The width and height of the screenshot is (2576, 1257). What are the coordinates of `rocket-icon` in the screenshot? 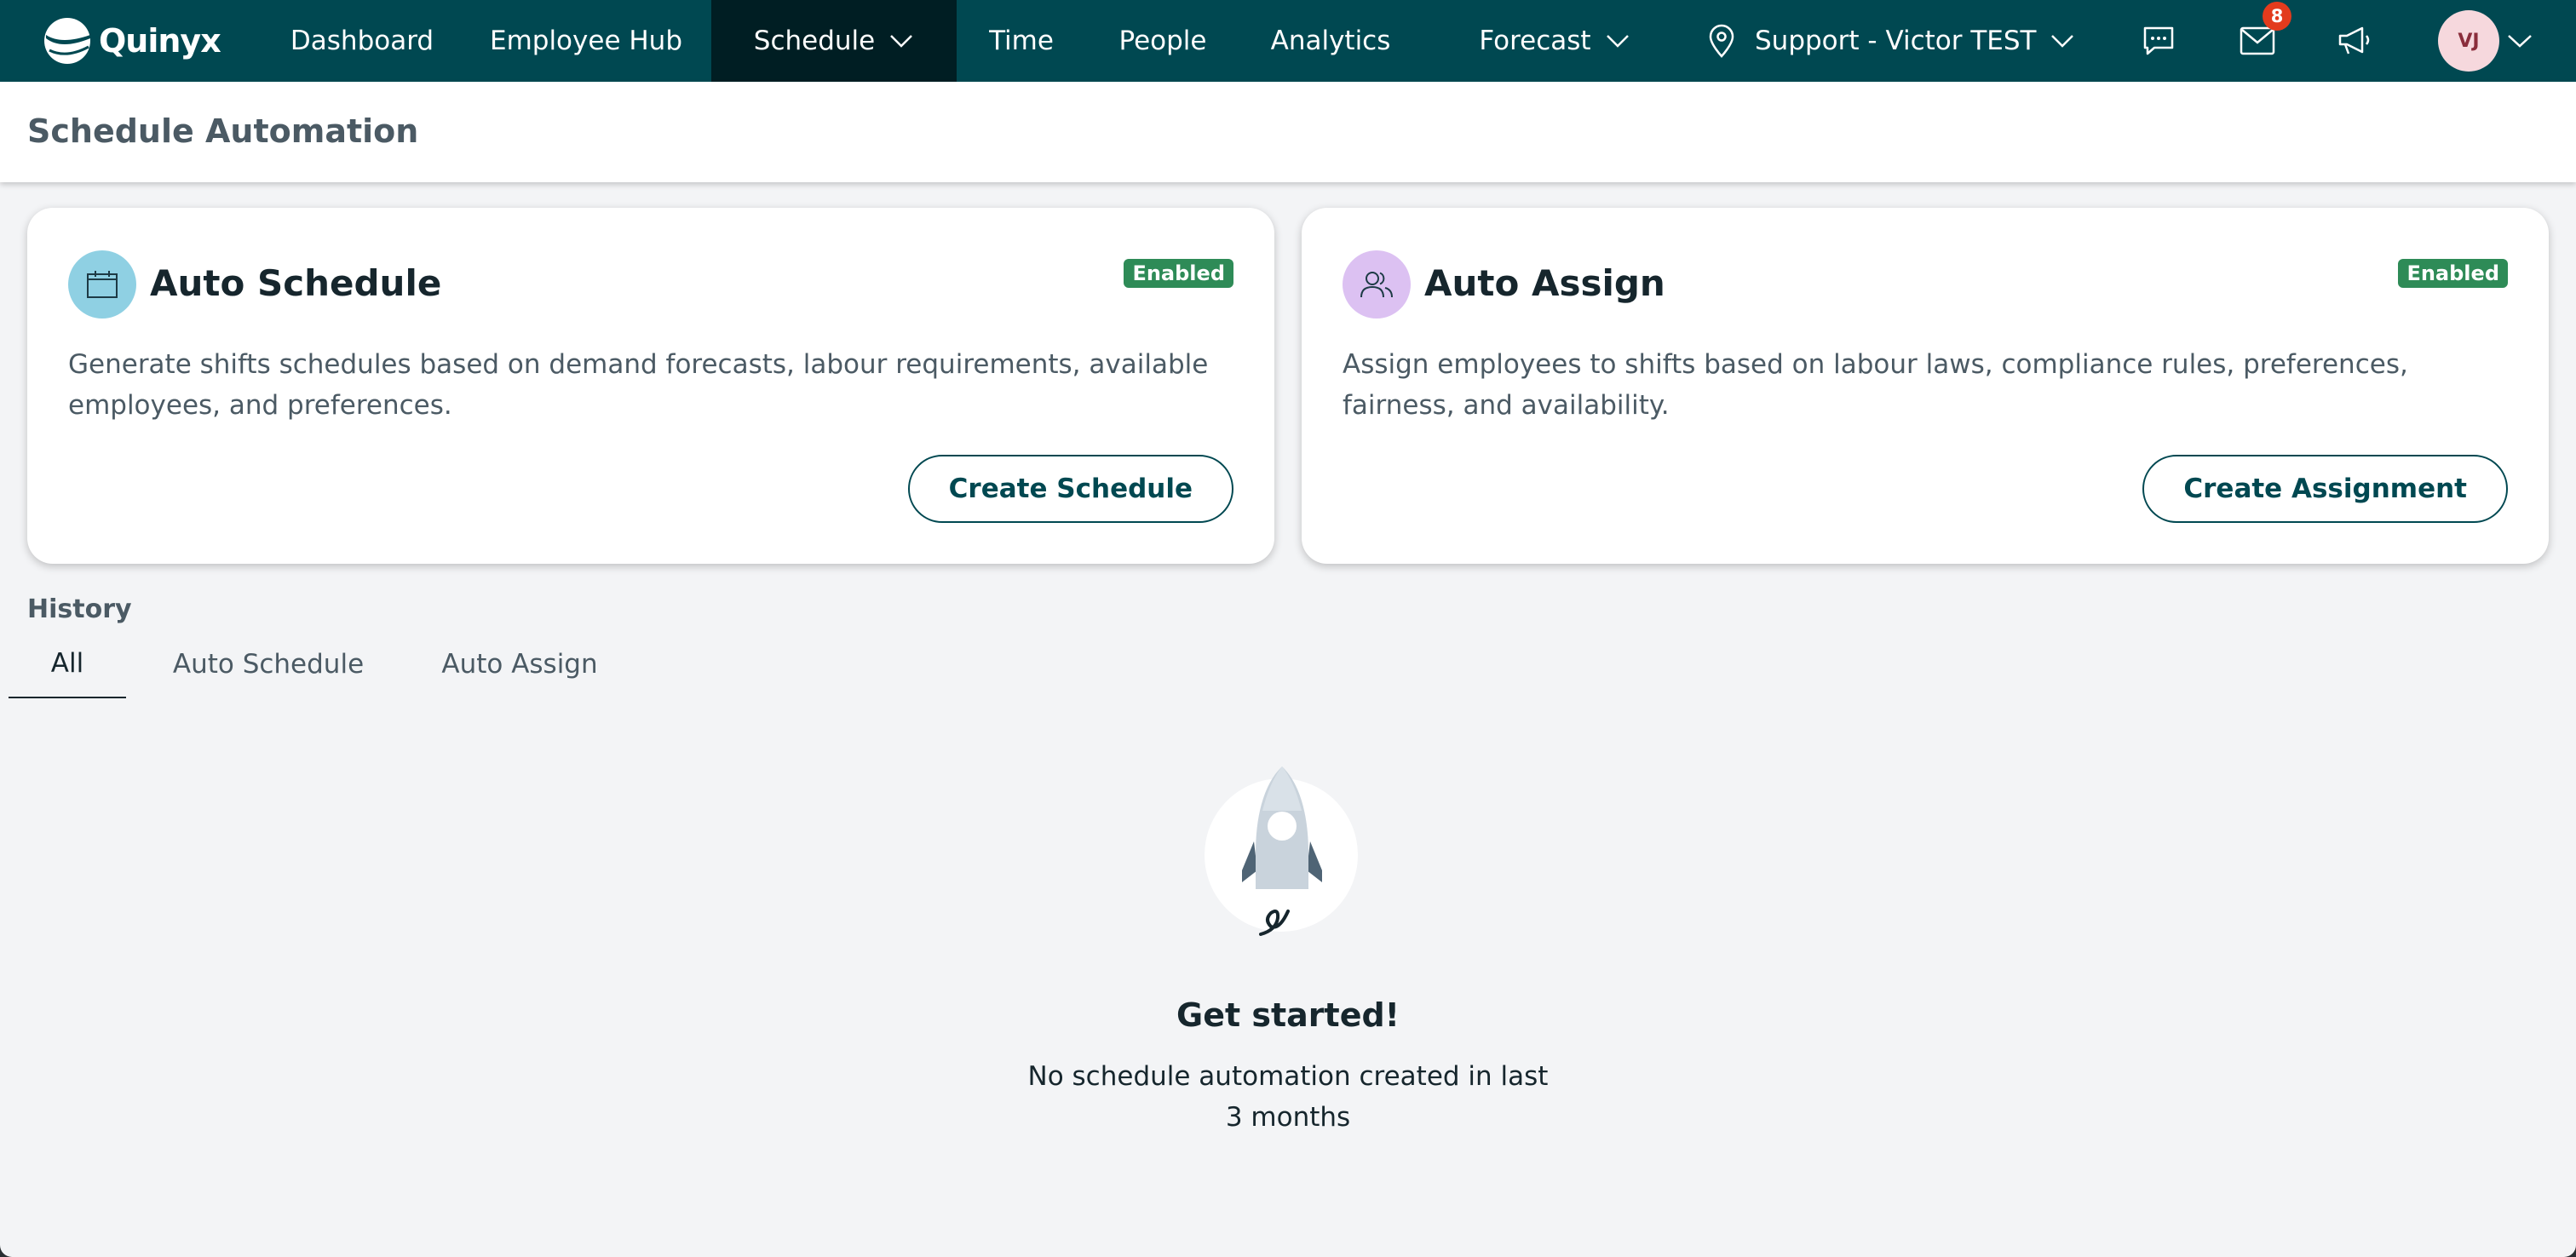 It's located at (1282, 851).